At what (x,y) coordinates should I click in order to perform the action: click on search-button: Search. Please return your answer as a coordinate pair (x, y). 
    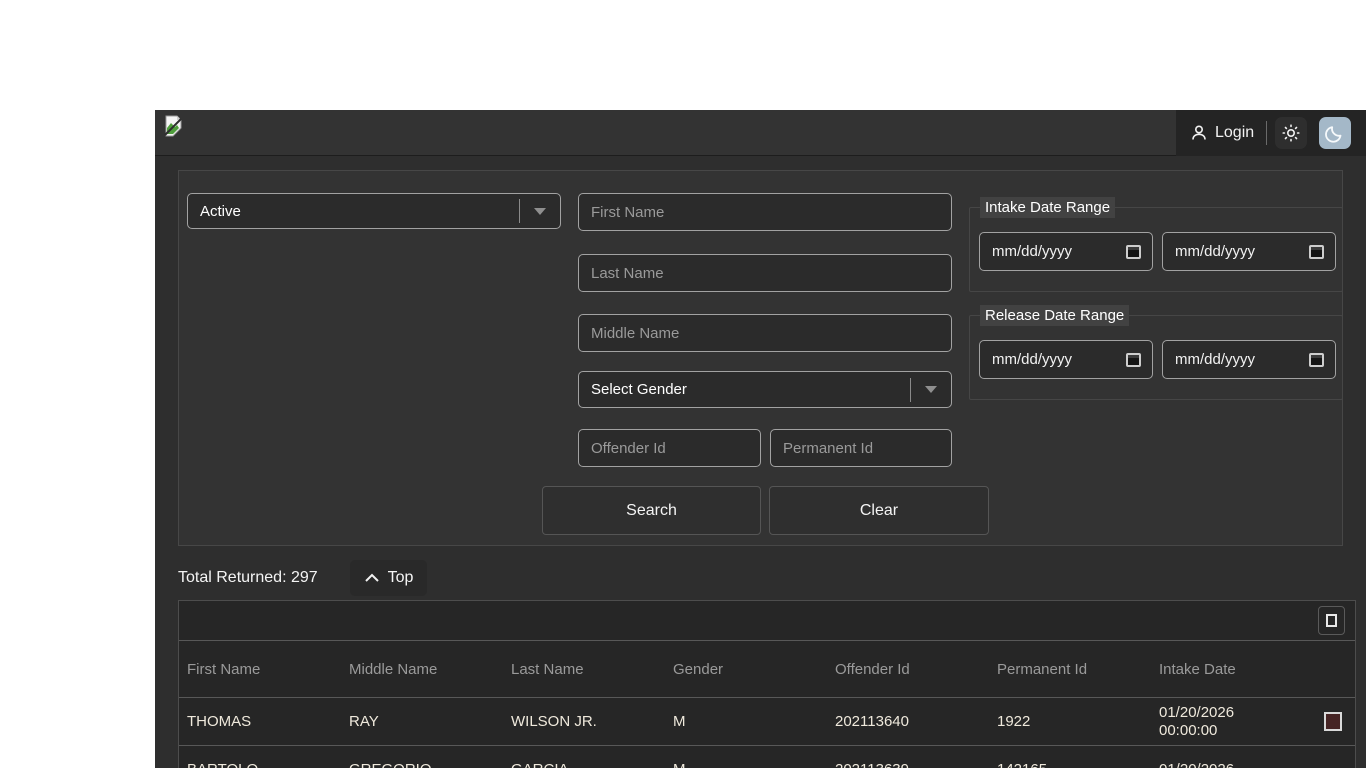
    Looking at the image, I should click on (651, 510).